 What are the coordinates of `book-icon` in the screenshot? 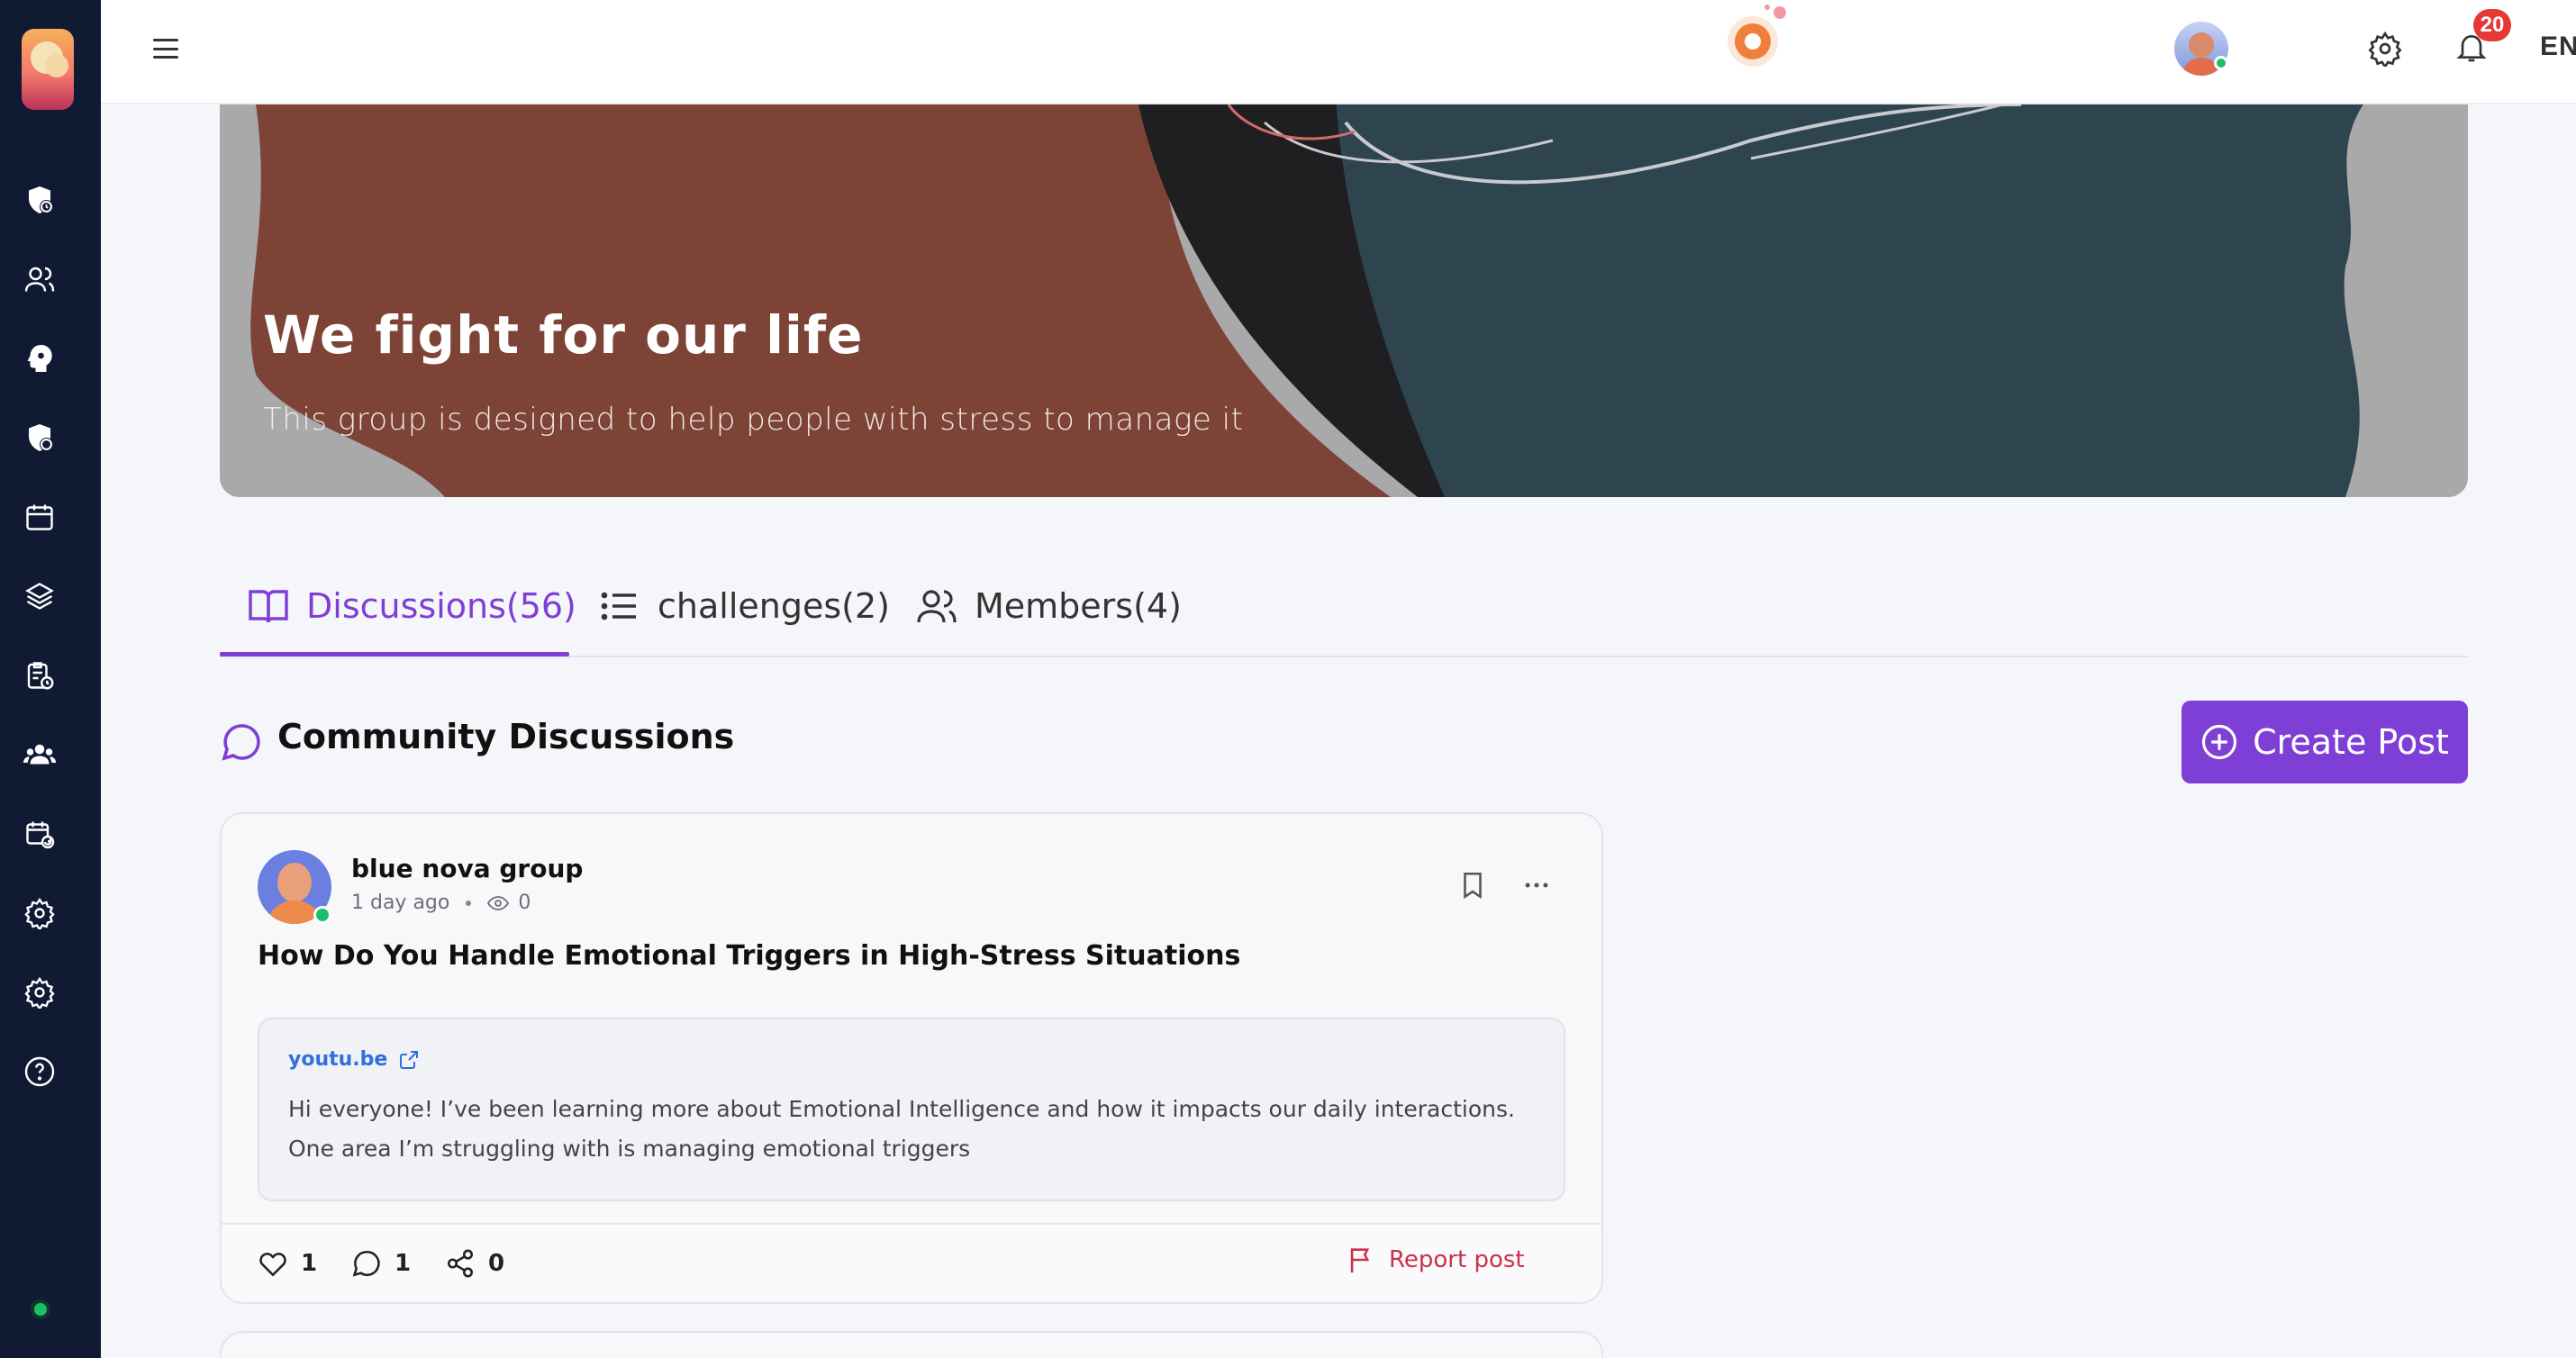 It's located at (268, 606).